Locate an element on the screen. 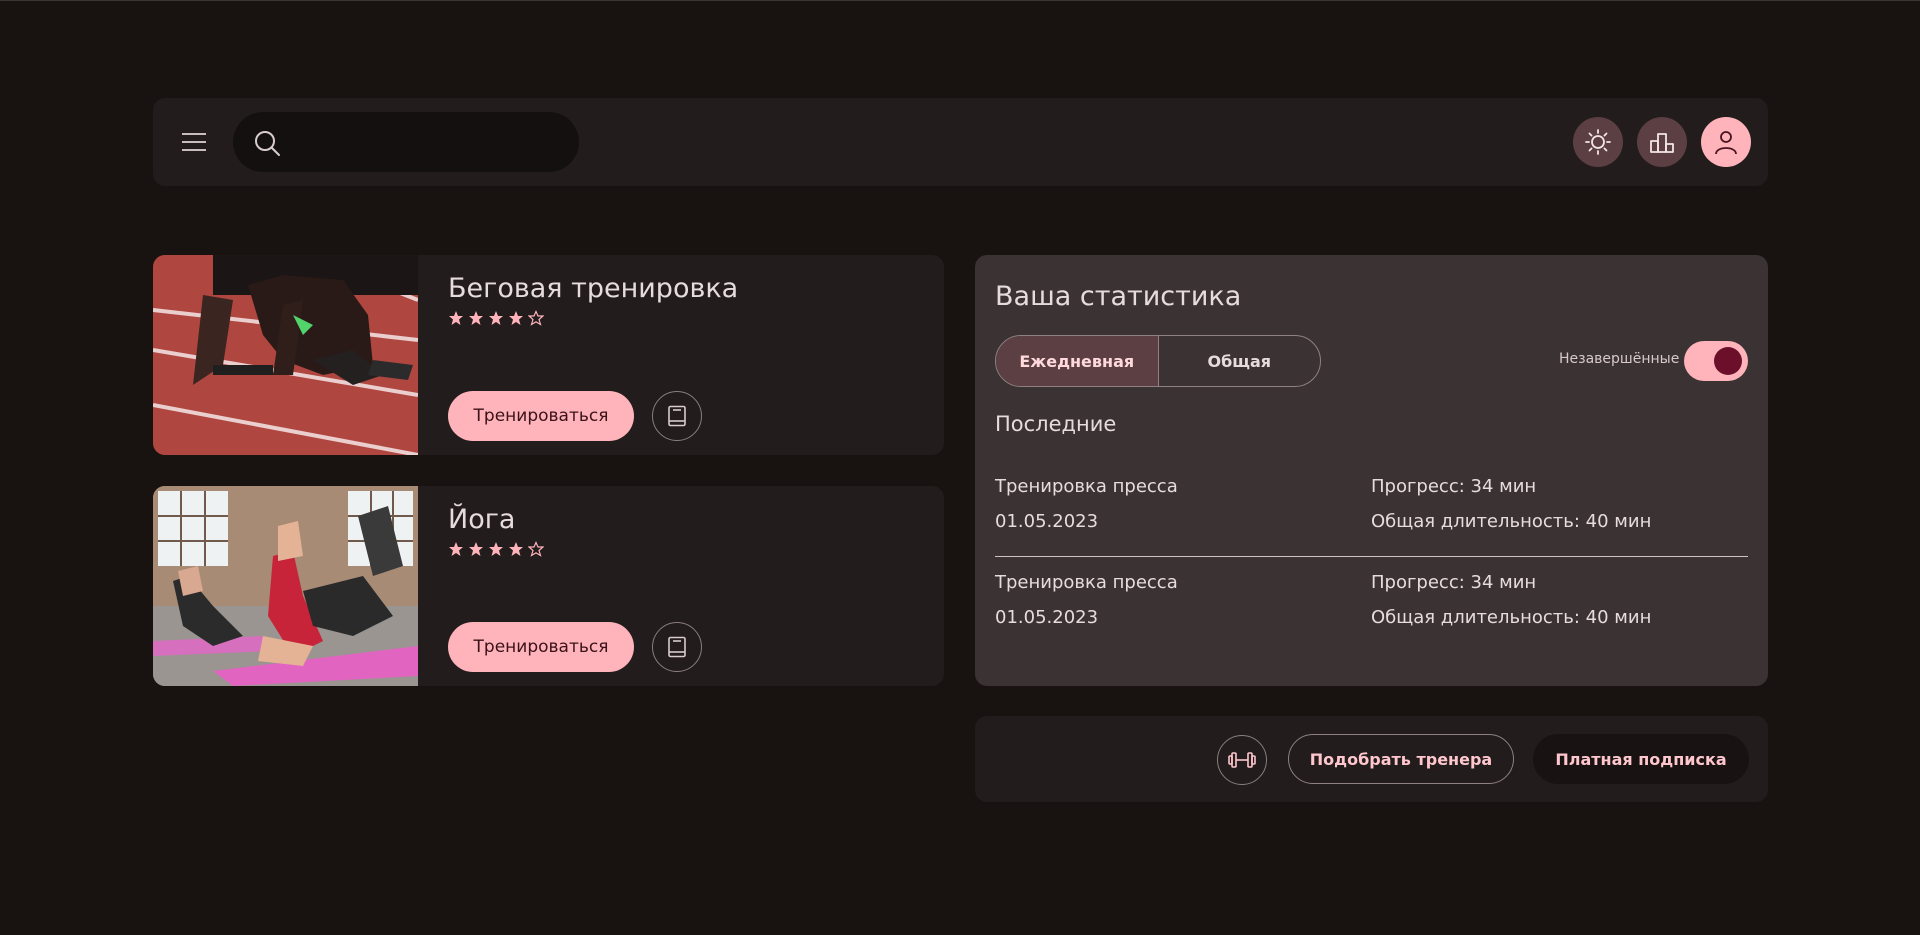  row-divider is located at coordinates (1371, 556).